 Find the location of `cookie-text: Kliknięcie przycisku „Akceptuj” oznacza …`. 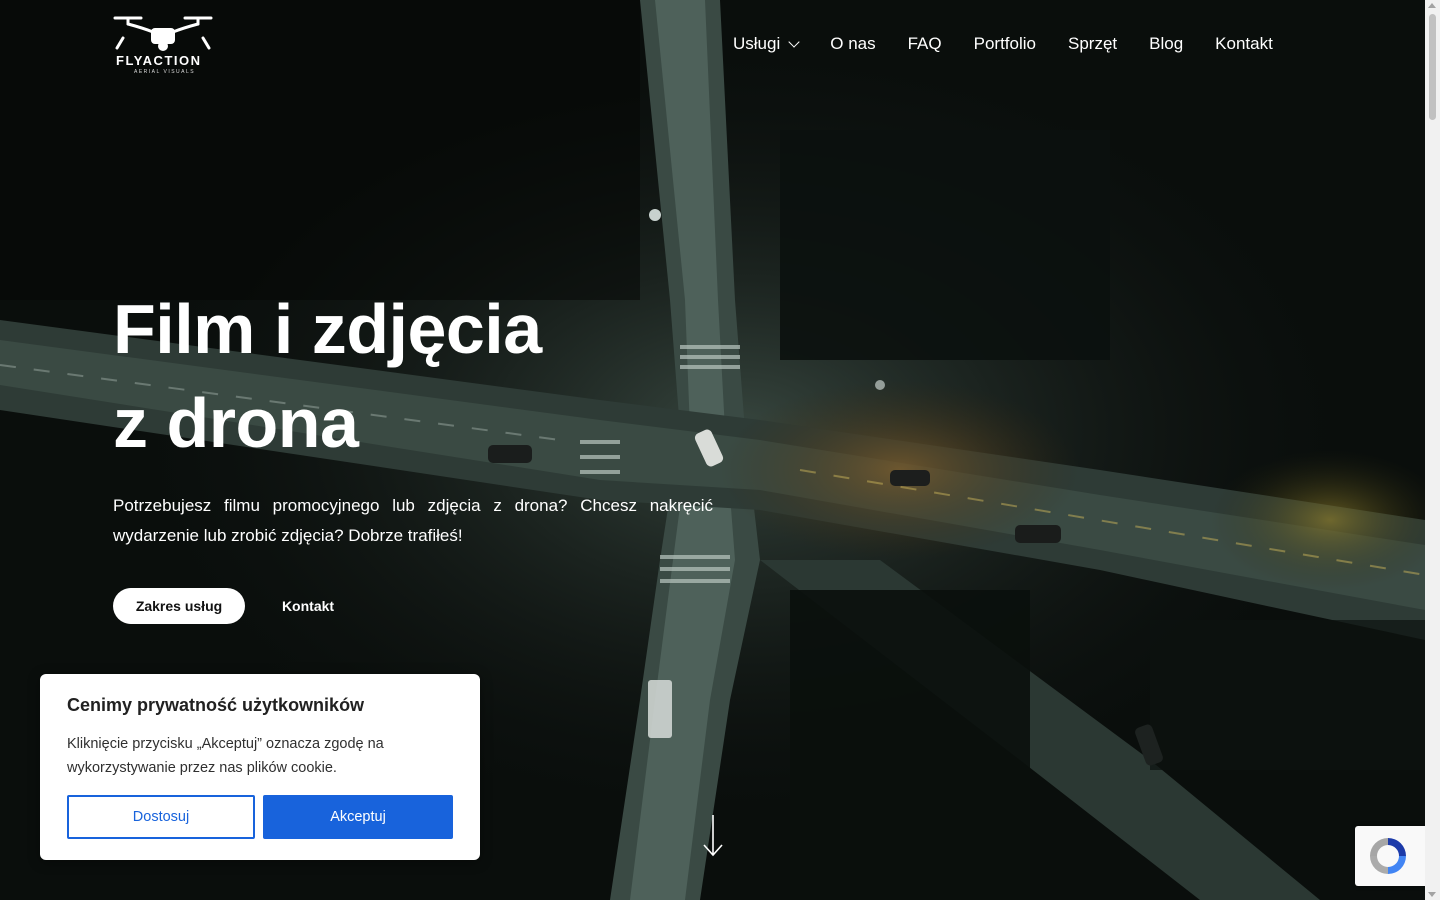

cookie-text: Kliknięcie przycisku „Akceptuj” oznacza … is located at coordinates (225, 756).